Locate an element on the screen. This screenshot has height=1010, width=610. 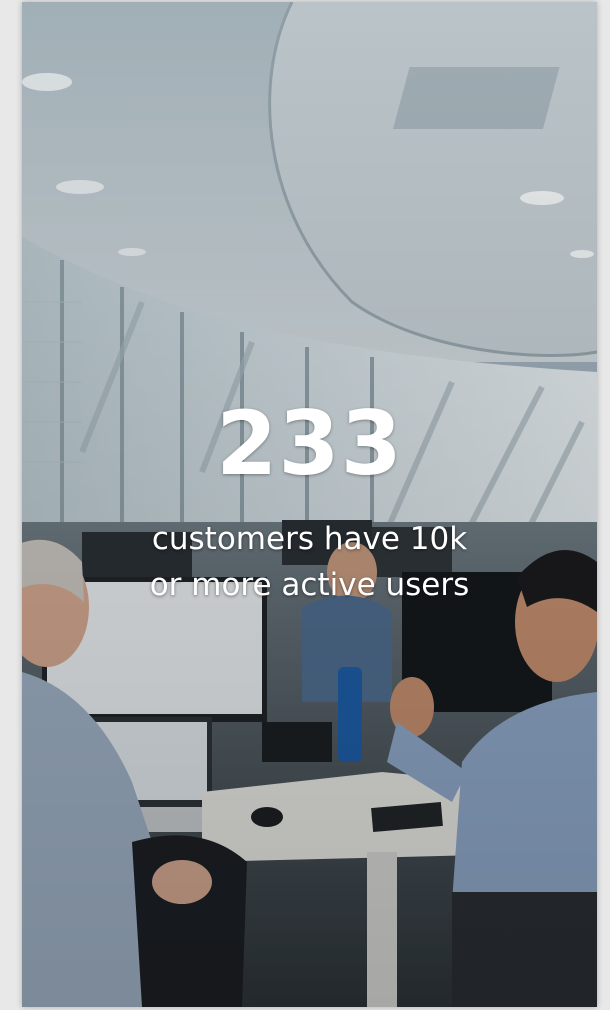
stat-number: 233 is located at coordinates (309, 443).